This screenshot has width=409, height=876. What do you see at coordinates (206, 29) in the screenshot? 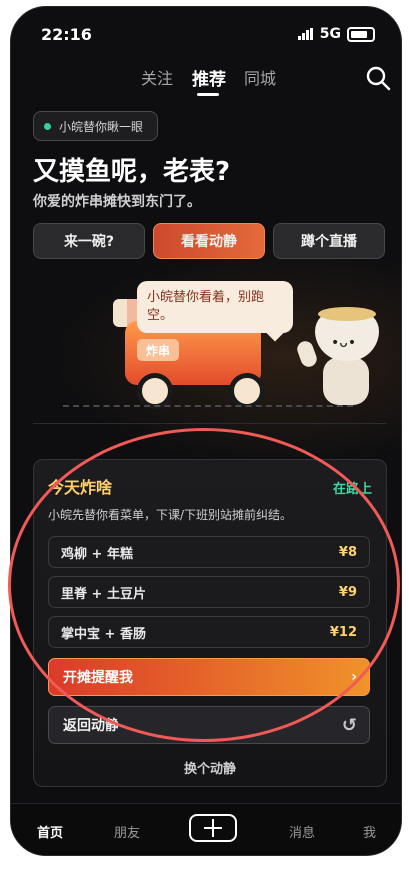
I see `status-bar: 22:16 5G` at bounding box center [206, 29].